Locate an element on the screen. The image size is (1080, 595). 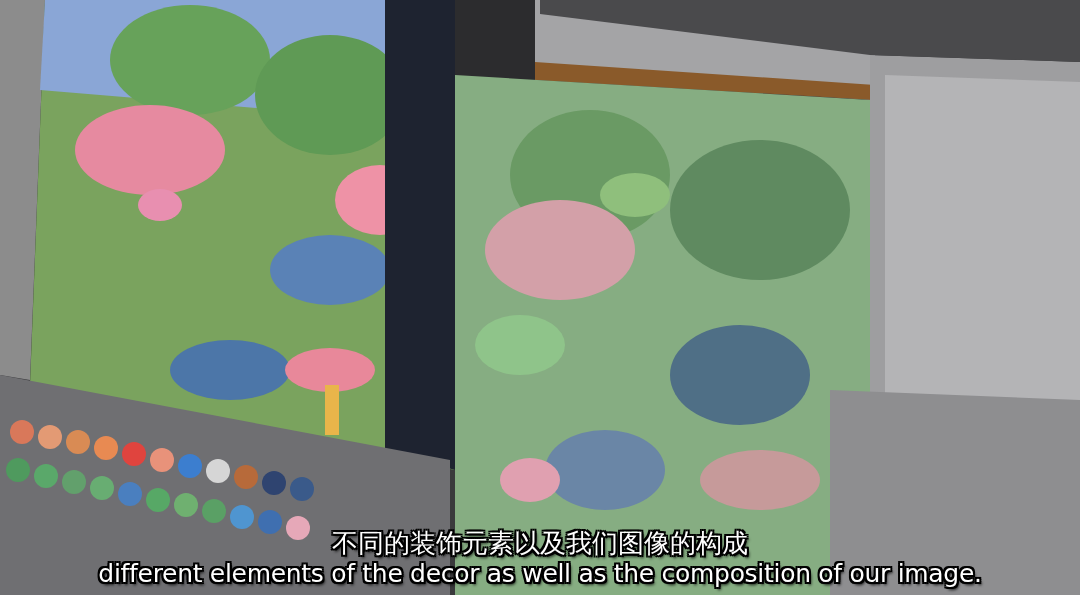
subtitle-line: different elements of the decor as well as the composition of our image. is located at coordinates (540, 574).